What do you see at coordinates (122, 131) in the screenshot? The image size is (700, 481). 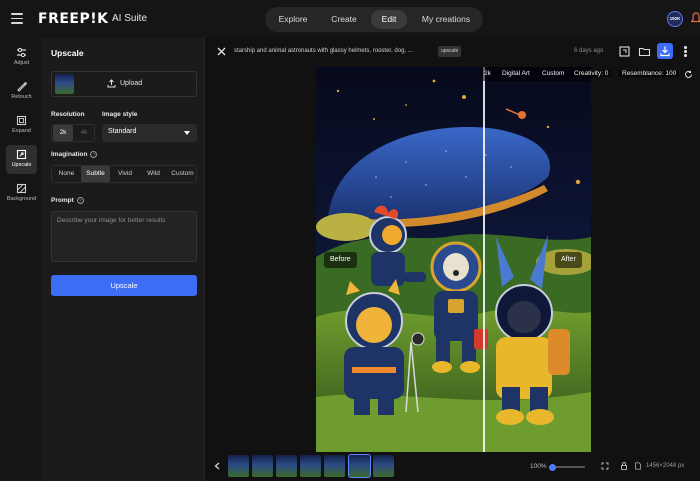 I see `image-style-value: Standard` at bounding box center [122, 131].